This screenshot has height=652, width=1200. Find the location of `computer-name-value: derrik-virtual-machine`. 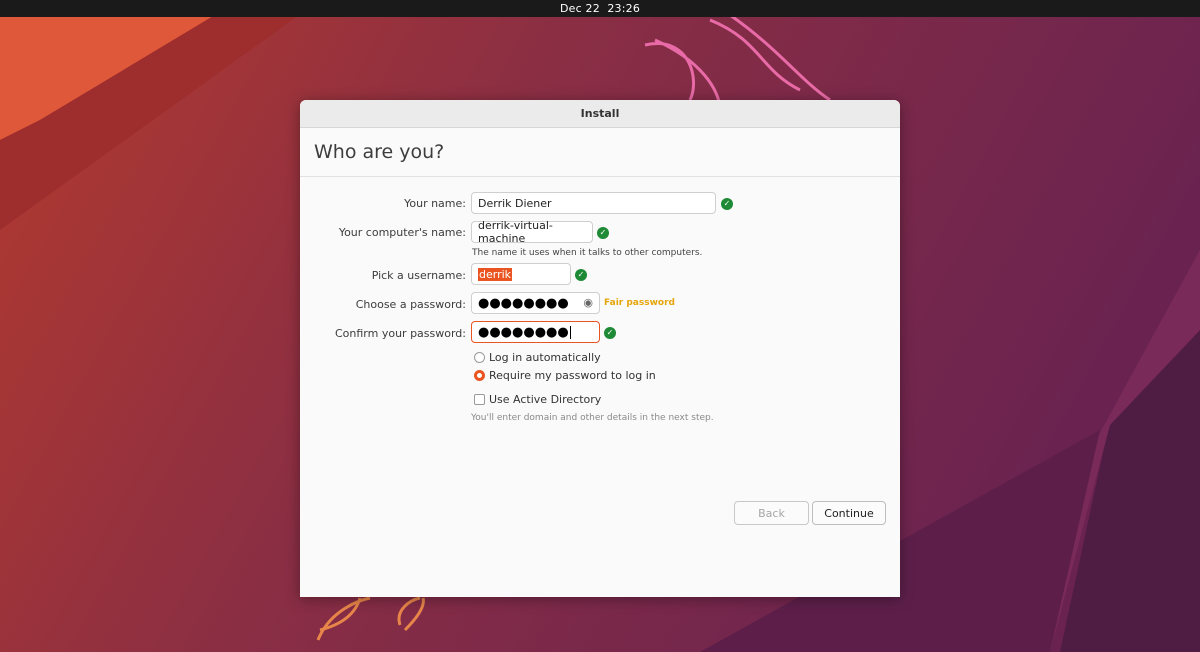

computer-name-value: derrik-virtual-machine is located at coordinates (515, 232).